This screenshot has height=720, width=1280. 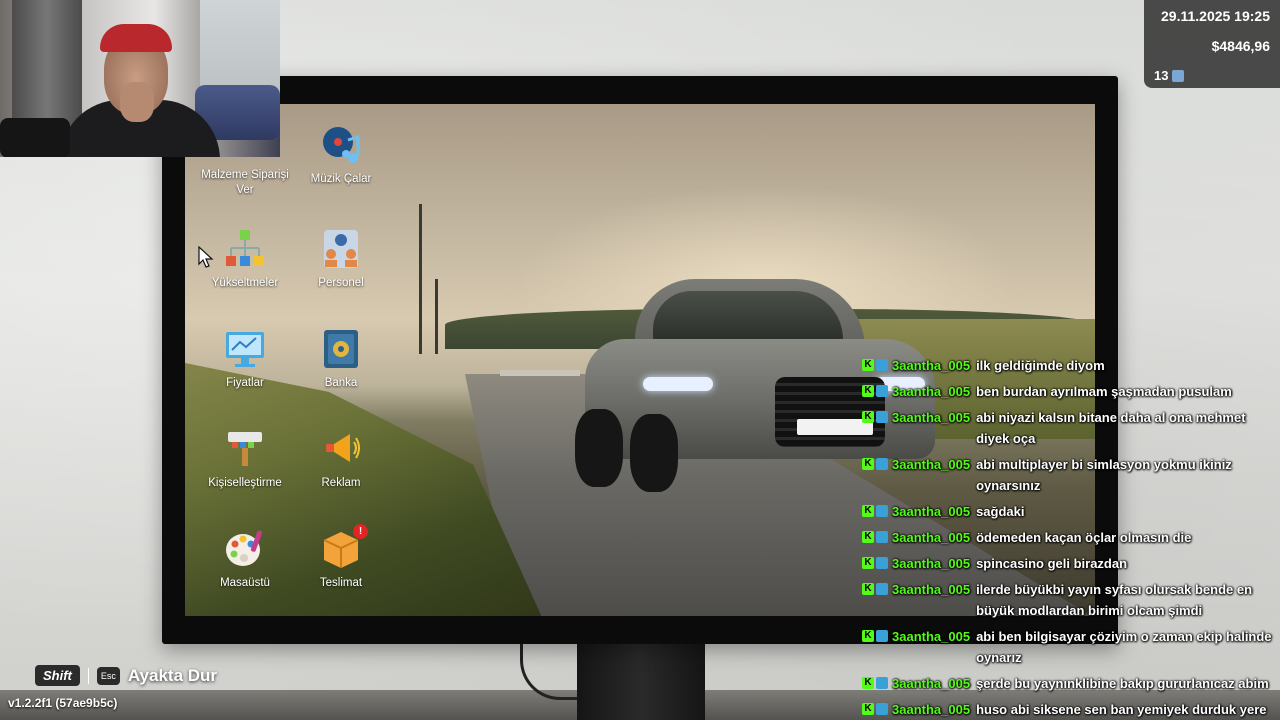 I want to click on desktop-icon-desktop: Masaüstü, so click(x=245, y=573).